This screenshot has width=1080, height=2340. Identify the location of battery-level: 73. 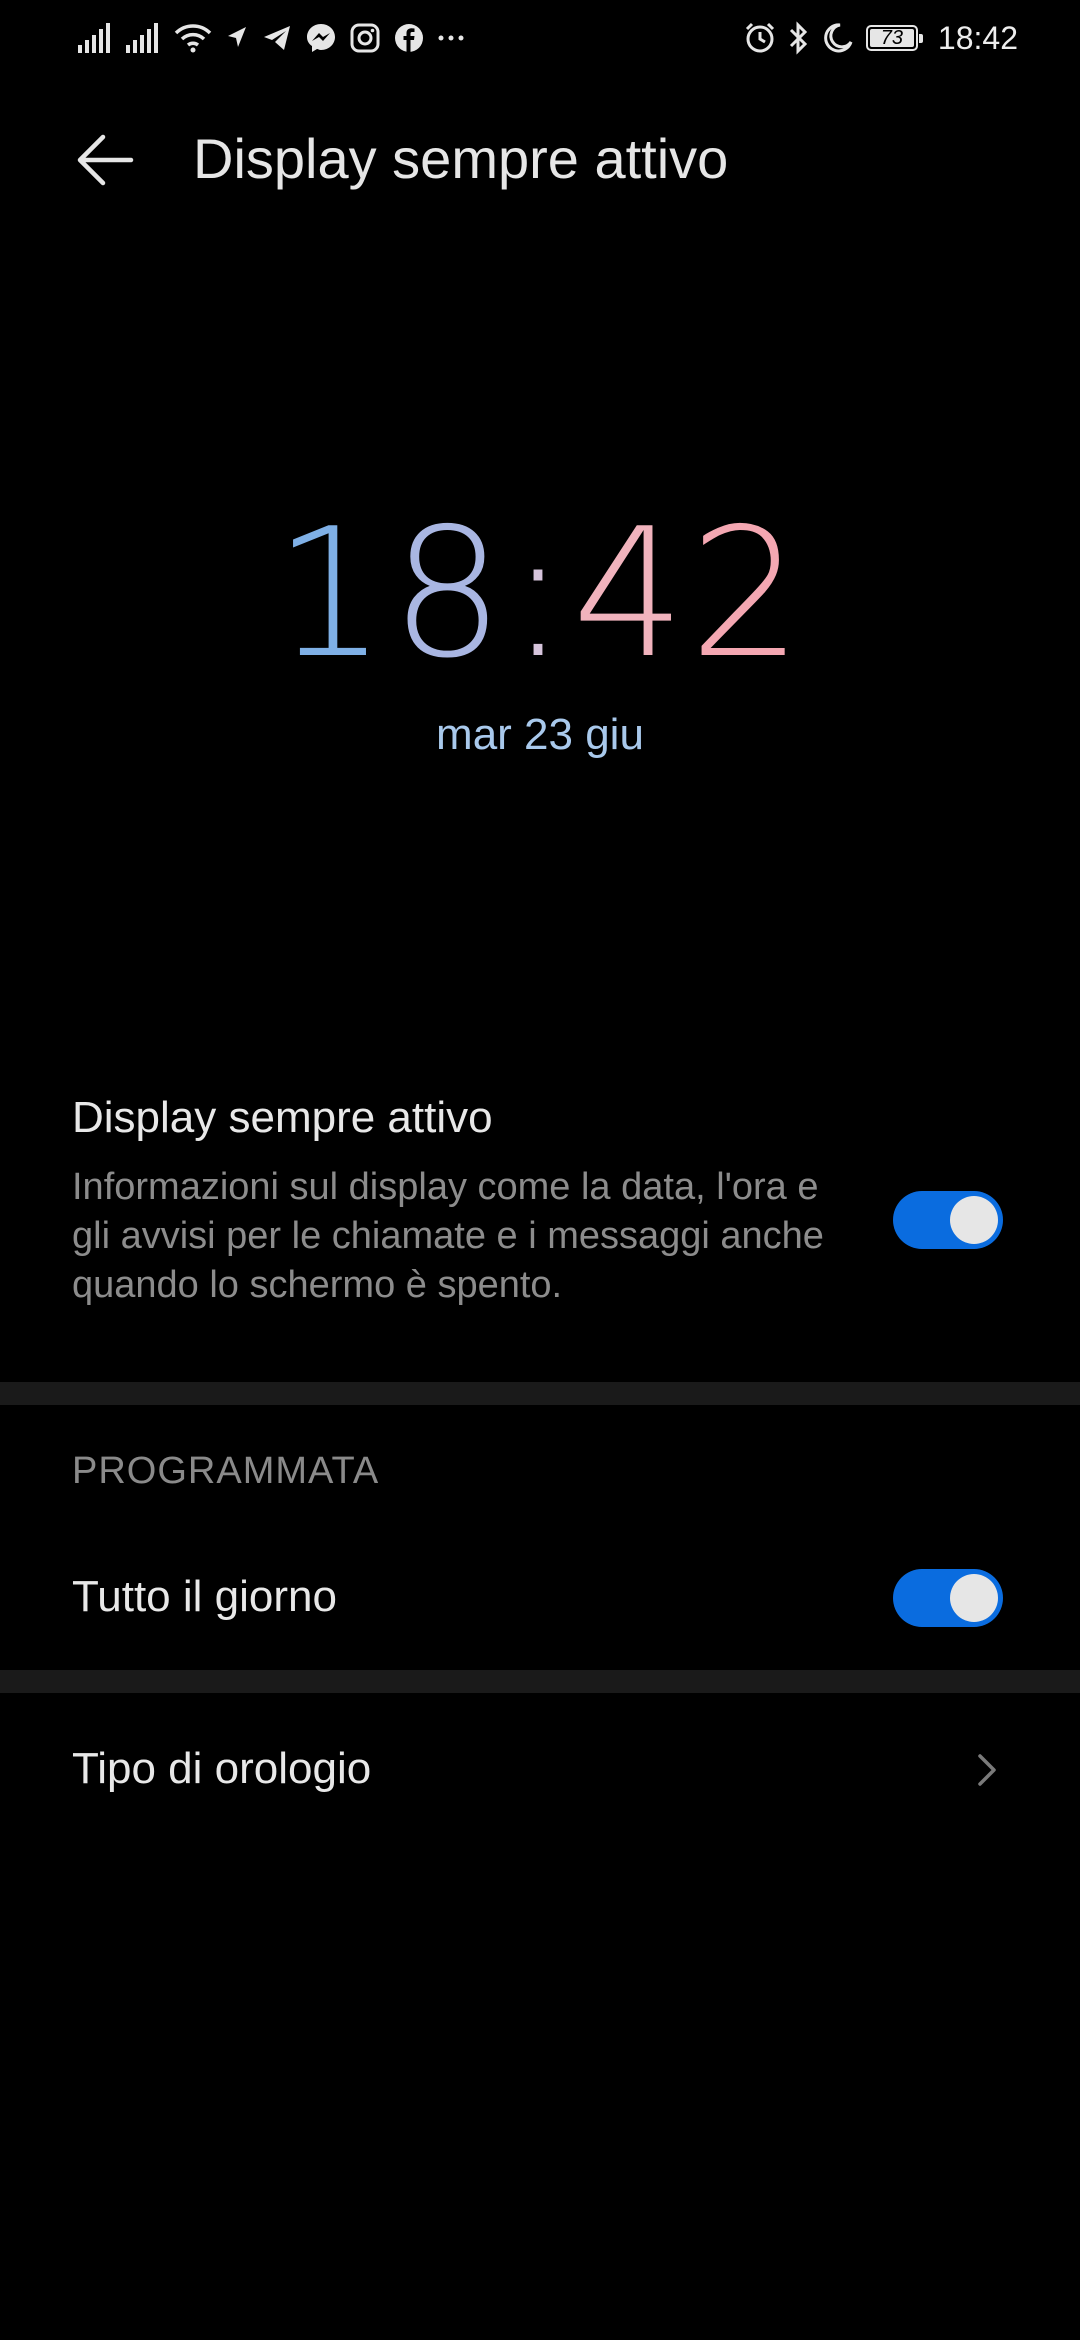
(891, 38).